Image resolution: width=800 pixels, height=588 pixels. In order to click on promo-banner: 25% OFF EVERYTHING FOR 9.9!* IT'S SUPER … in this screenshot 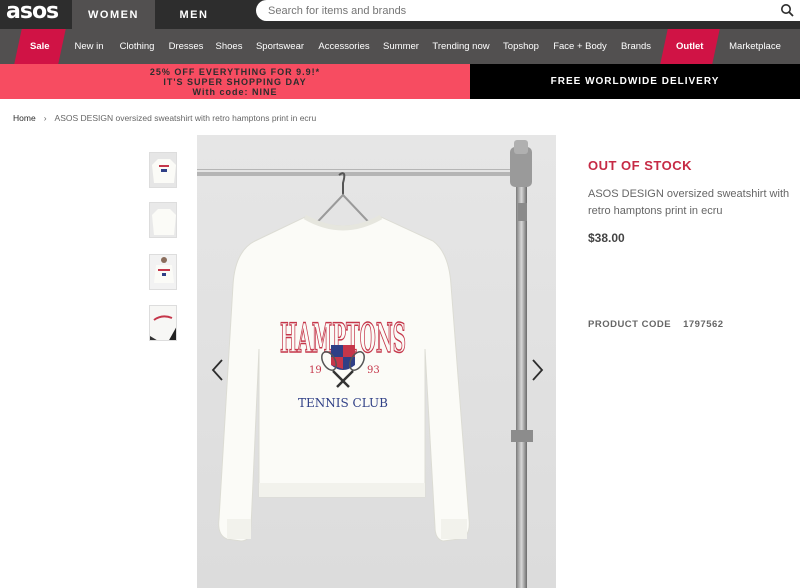, I will do `click(235, 81)`.